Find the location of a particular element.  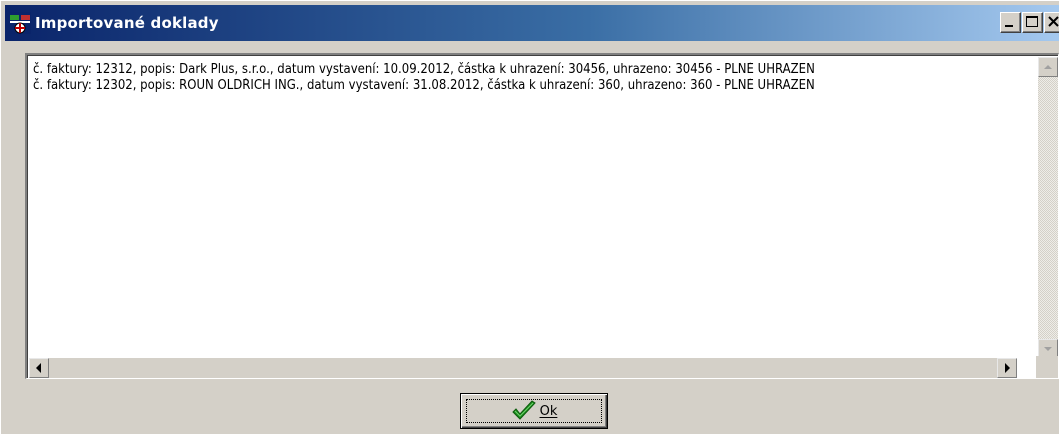

arrow-up-icon is located at coordinates (1048, 67).